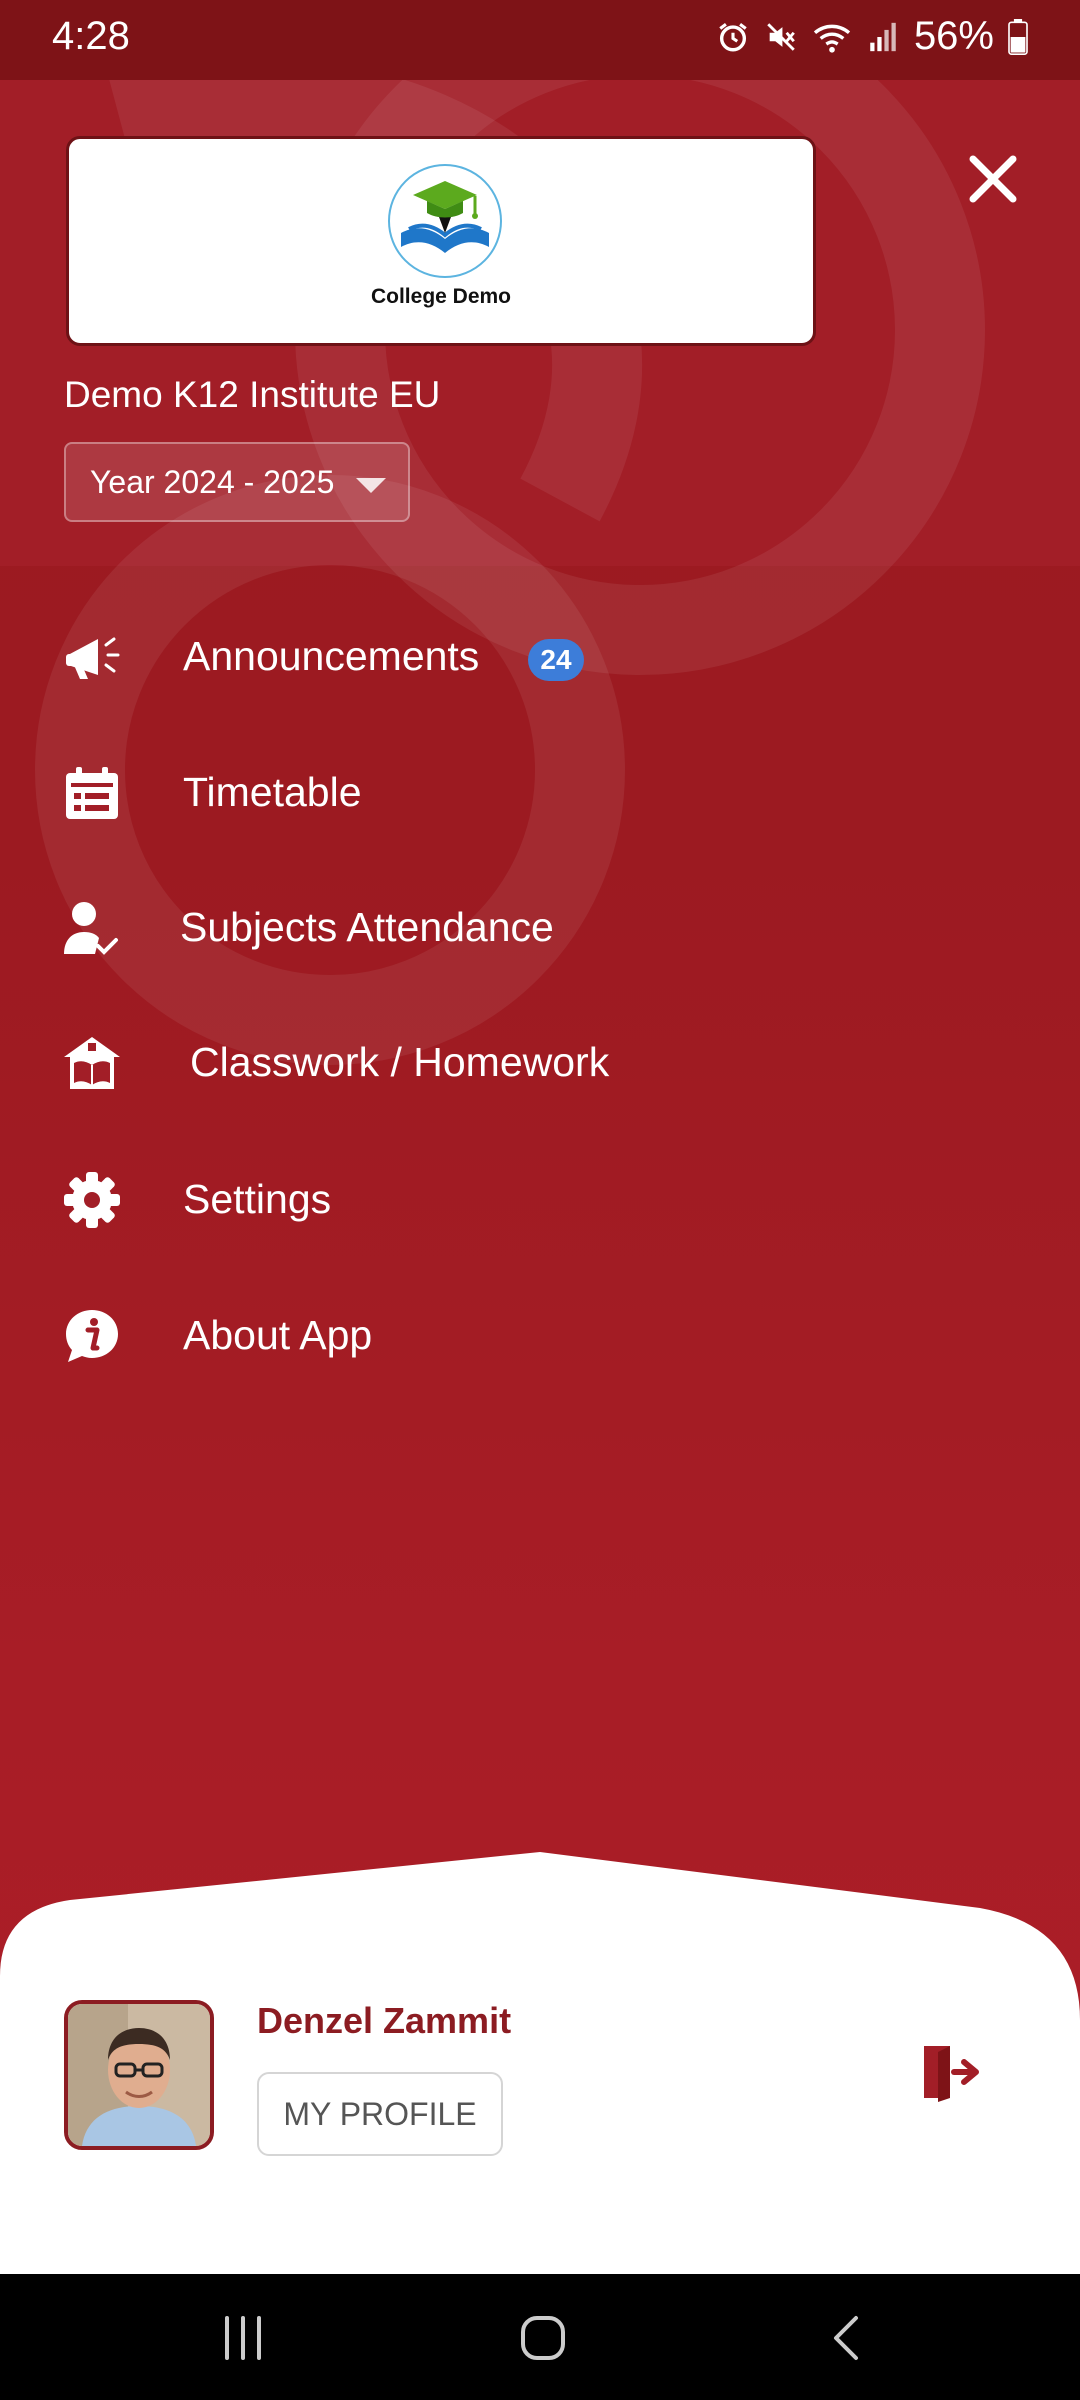 The image size is (1080, 2400). I want to click on menu-item-label: Timetable, so click(272, 792).